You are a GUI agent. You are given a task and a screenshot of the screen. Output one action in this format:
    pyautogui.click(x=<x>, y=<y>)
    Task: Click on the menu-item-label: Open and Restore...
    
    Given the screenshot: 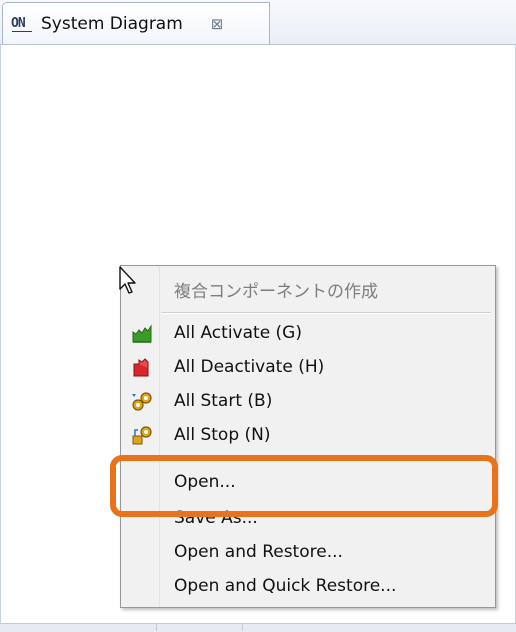 What is the action you would take?
    pyautogui.click(x=258, y=552)
    